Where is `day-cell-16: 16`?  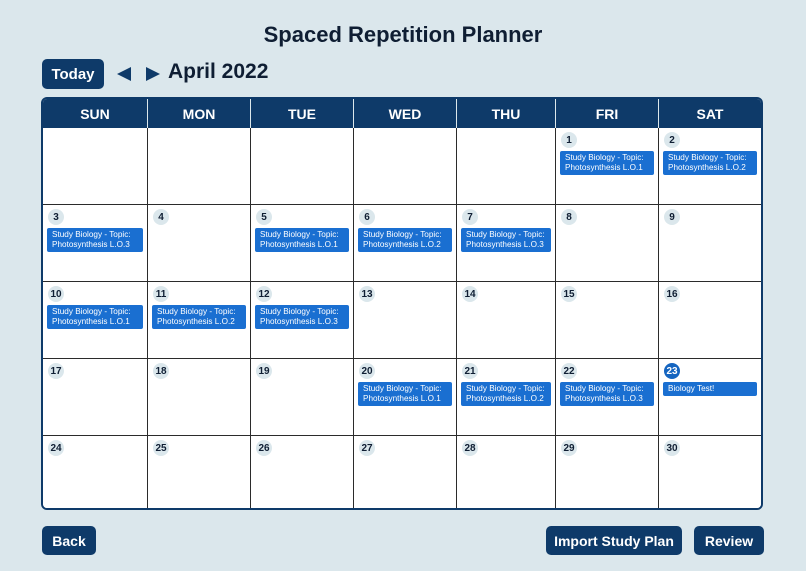 day-cell-16: 16 is located at coordinates (710, 320).